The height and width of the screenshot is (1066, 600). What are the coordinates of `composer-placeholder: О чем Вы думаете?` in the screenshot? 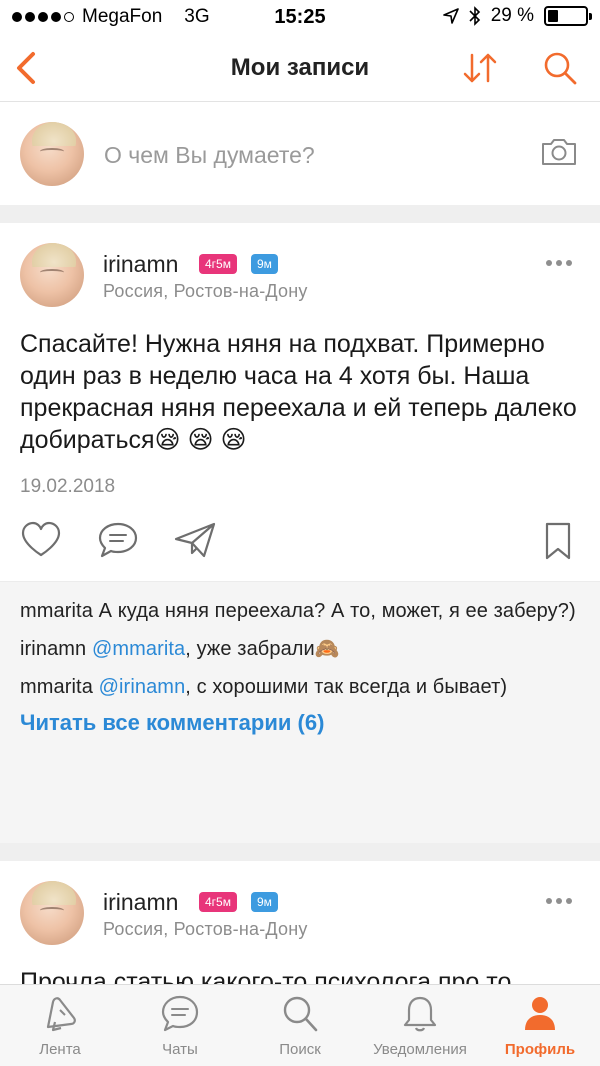 It's located at (209, 155).